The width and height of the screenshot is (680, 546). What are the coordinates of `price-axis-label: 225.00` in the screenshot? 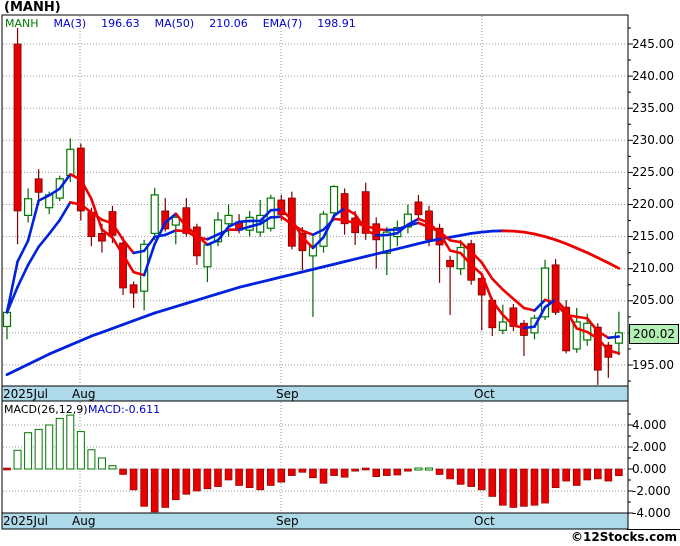 It's located at (653, 171).